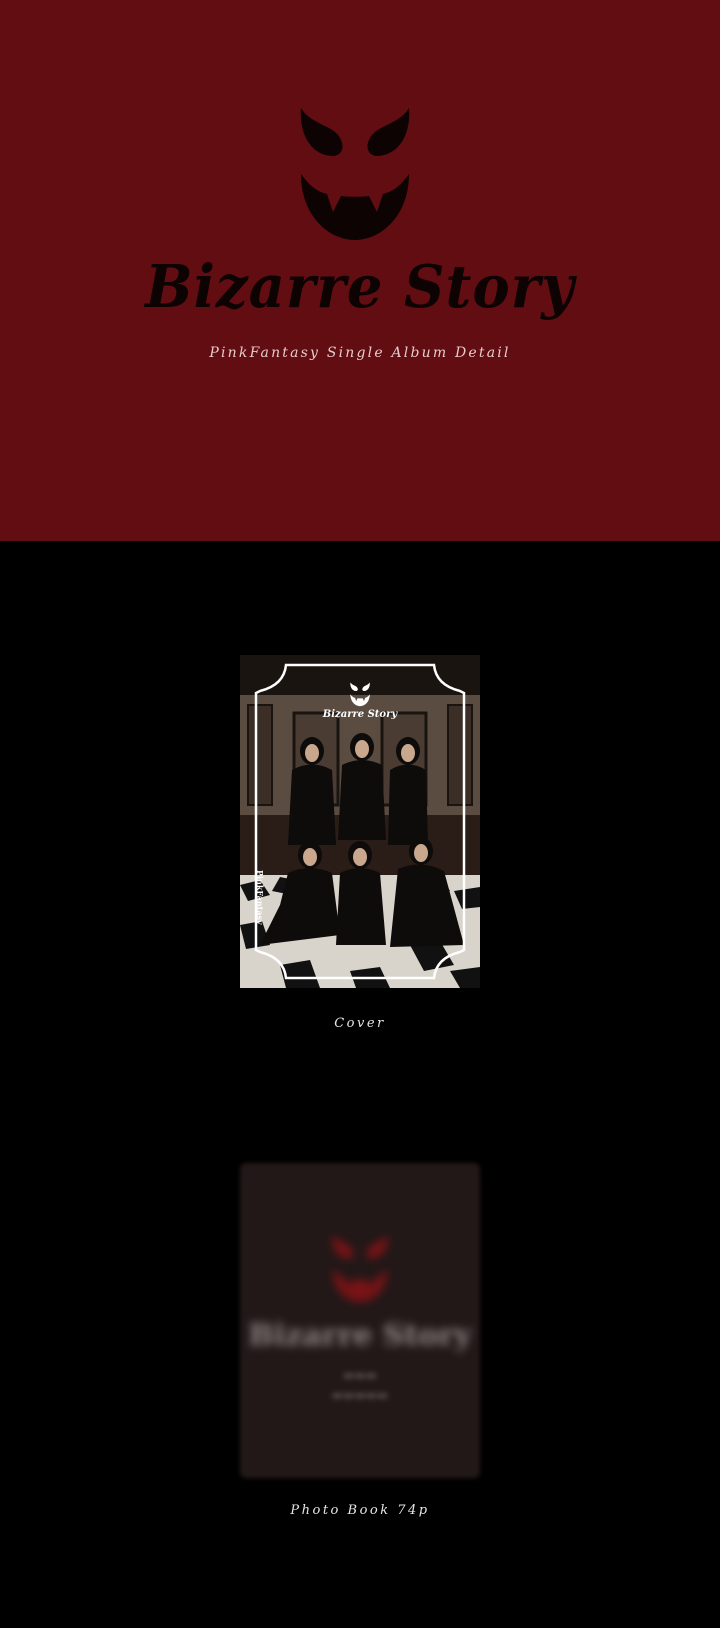 The image size is (720, 1628). What do you see at coordinates (360, 1510) in the screenshot?
I see `photobook-caption: Photo Book 74p` at bounding box center [360, 1510].